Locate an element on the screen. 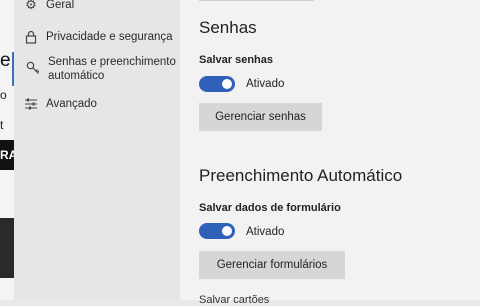  lock-icon is located at coordinates (31, 37).